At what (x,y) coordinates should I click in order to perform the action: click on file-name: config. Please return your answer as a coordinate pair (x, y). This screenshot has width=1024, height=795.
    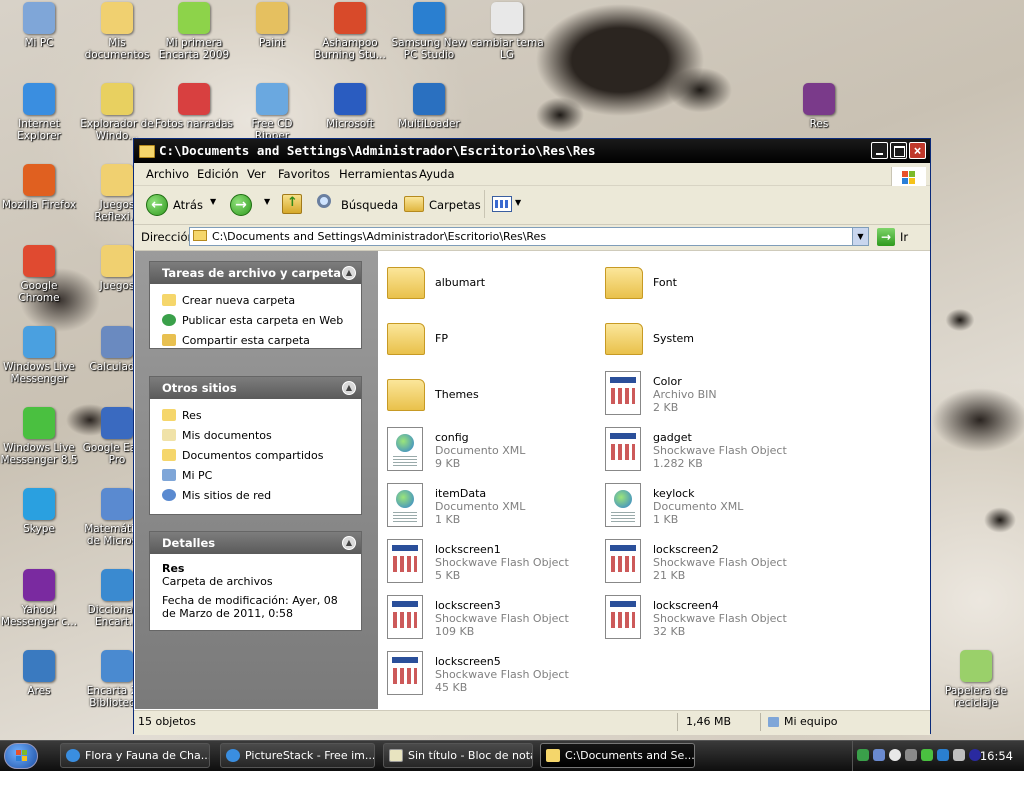
    Looking at the image, I should click on (452, 437).